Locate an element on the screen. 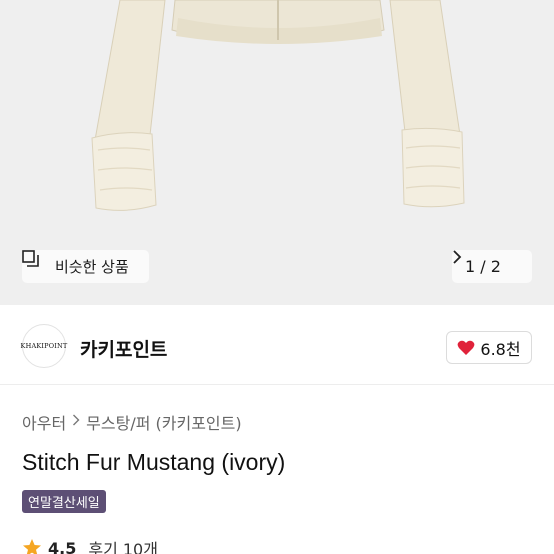 The height and width of the screenshot is (554, 554). shop-logo: KHAKIPOINT is located at coordinates (44, 346).